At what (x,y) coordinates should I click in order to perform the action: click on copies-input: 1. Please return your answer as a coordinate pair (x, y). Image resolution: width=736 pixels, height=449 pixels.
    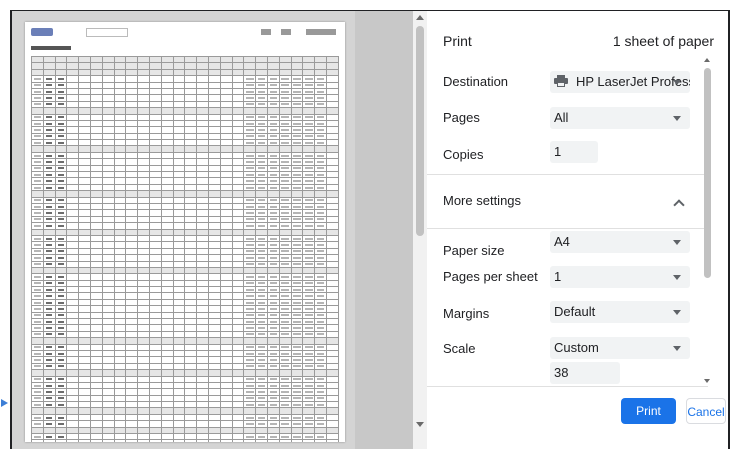
    Looking at the image, I should click on (574, 152).